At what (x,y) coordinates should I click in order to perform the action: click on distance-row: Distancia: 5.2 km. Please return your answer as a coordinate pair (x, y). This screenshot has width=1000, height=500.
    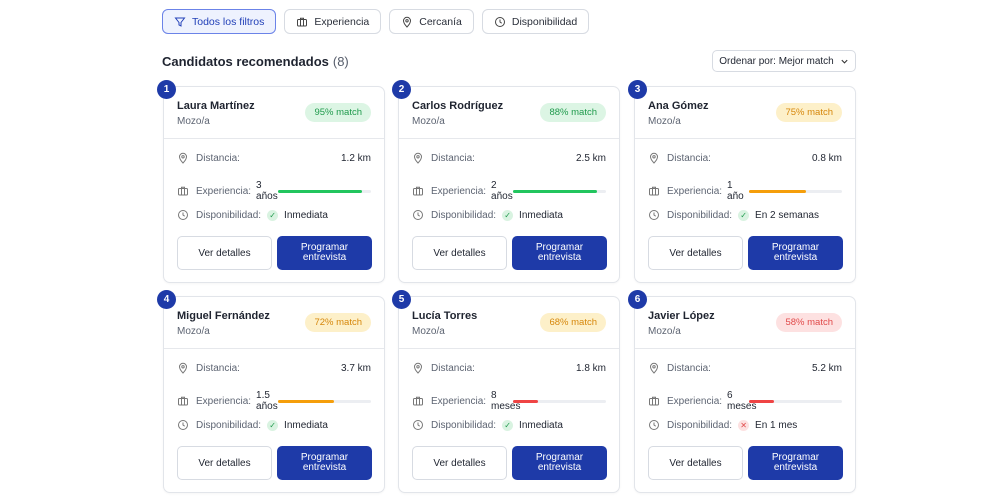
    Looking at the image, I should click on (745, 368).